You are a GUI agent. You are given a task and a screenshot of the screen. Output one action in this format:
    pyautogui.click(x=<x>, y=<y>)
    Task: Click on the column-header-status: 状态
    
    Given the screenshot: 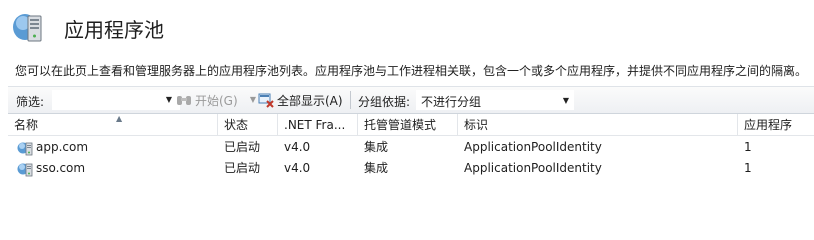 What is the action you would take?
    pyautogui.click(x=248, y=125)
    